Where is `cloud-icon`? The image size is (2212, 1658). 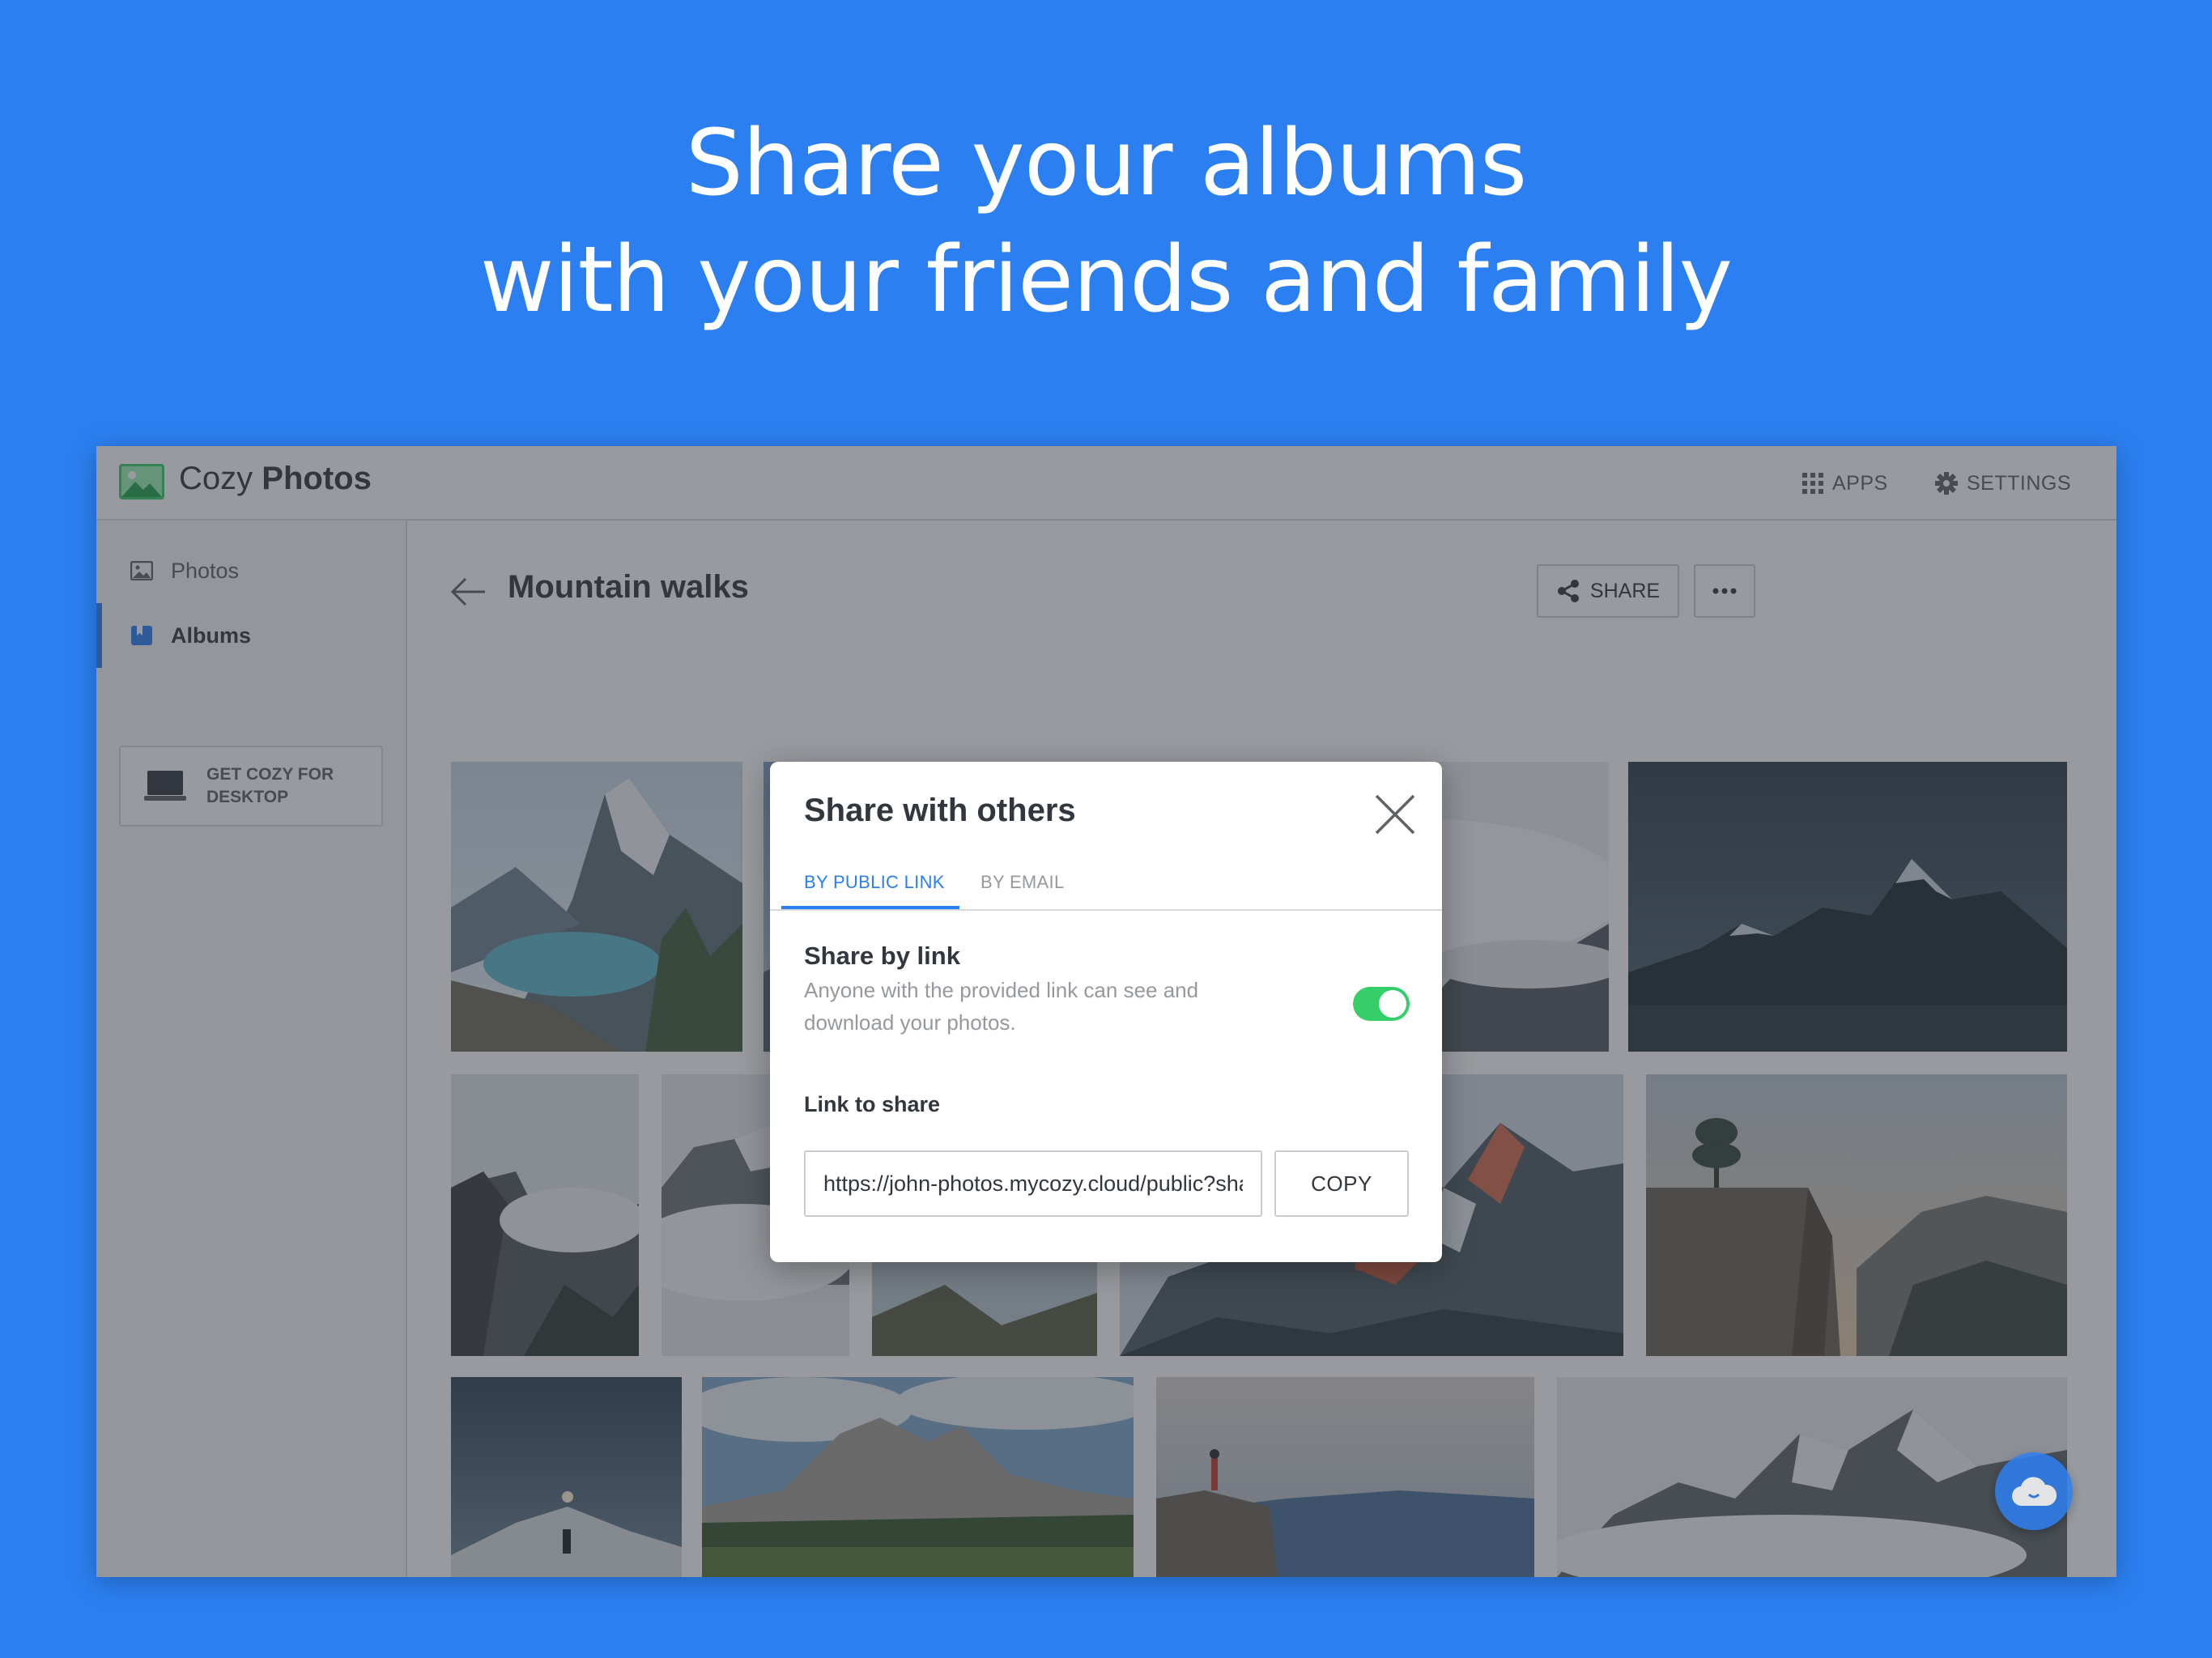
cloud-icon is located at coordinates (2034, 1492).